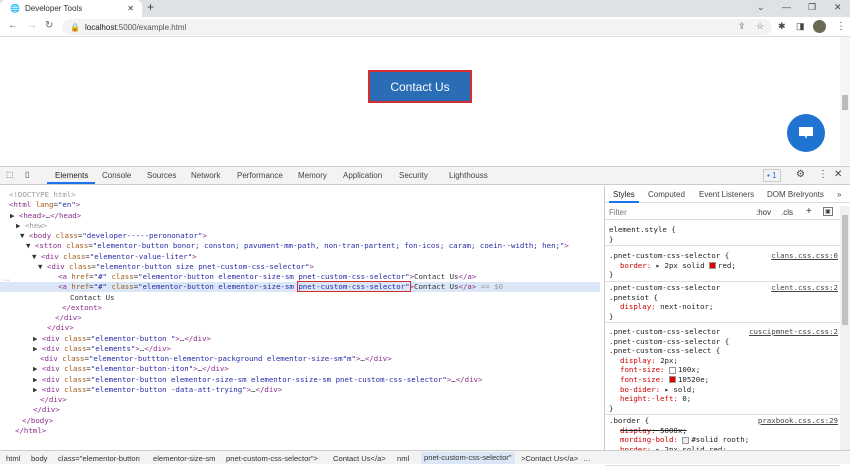  I want to click on style-property: display: next-noitor;, so click(722, 307).